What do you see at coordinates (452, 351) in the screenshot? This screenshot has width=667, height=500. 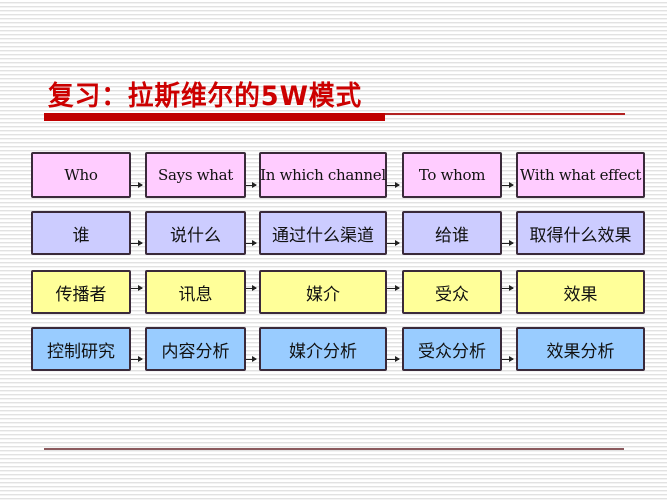 I see `box-label: 受众分析` at bounding box center [452, 351].